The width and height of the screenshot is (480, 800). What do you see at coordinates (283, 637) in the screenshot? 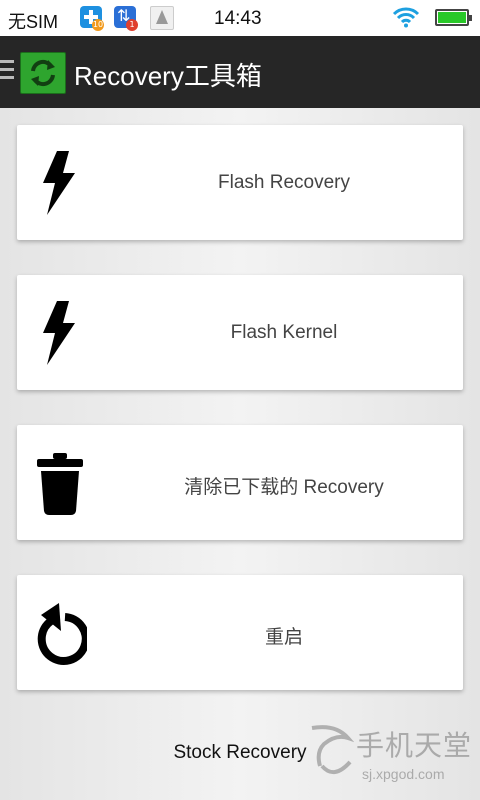
I see `reboot-label: 重启` at bounding box center [283, 637].